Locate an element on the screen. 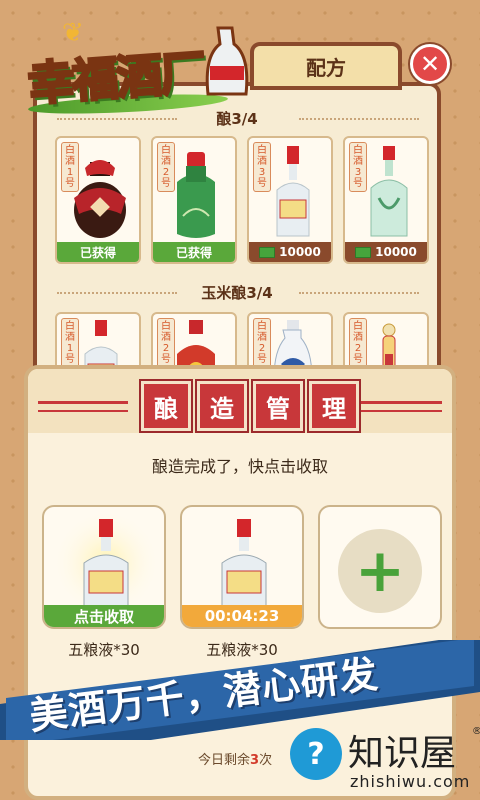 This screenshot has width=480, height=800. bottle-logo-icon is located at coordinates (227, 61).